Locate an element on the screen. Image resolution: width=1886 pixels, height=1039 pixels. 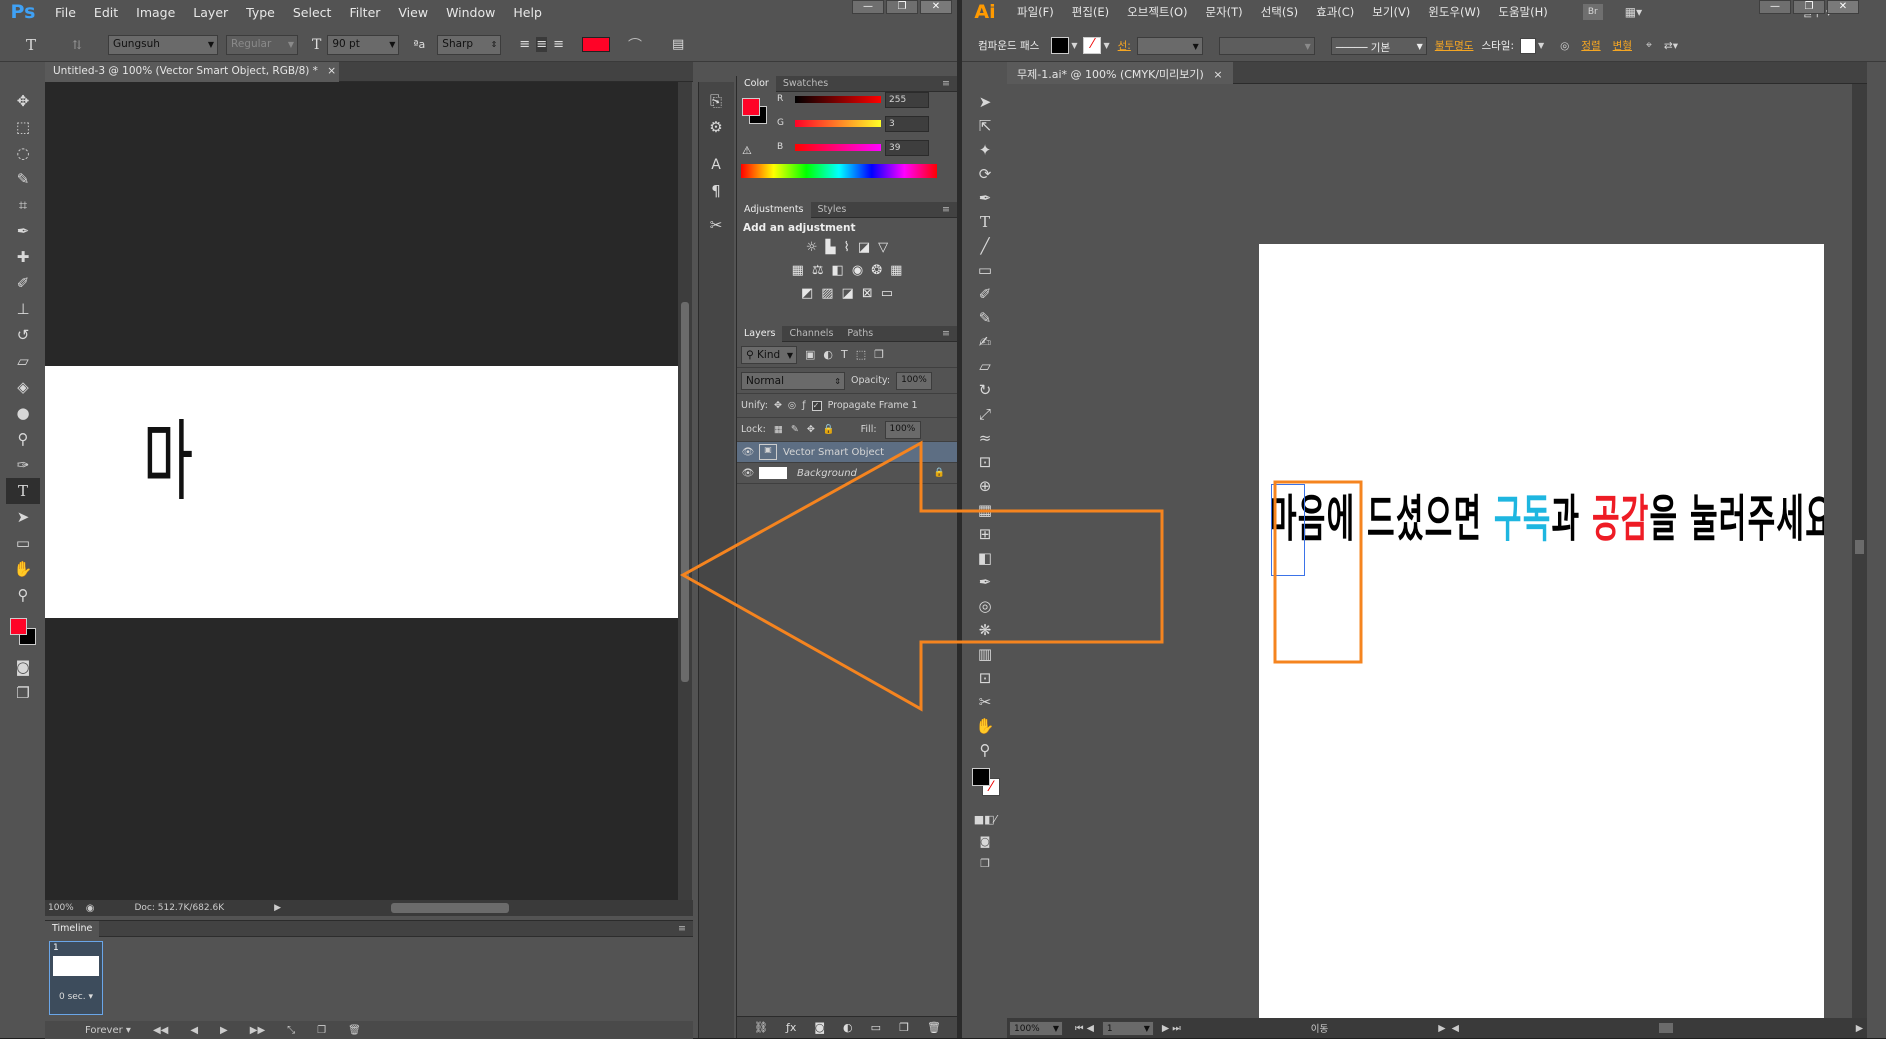
orange-arrow-annotation is located at coordinates (921, 576).